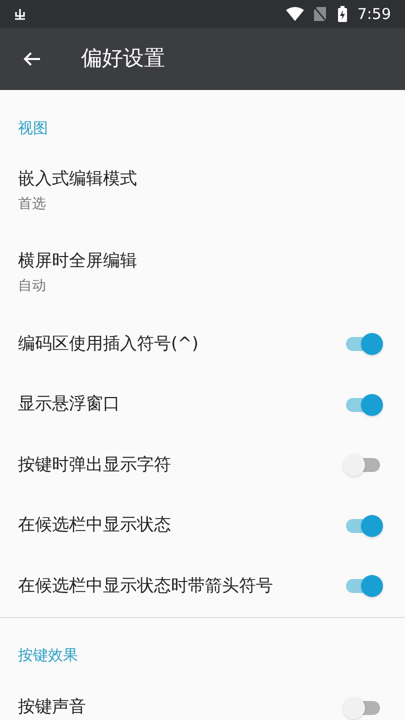 The image size is (405, 720). Describe the element at coordinates (95, 525) in the screenshot. I see `preference-title: 在候选栏中显示状态` at that location.